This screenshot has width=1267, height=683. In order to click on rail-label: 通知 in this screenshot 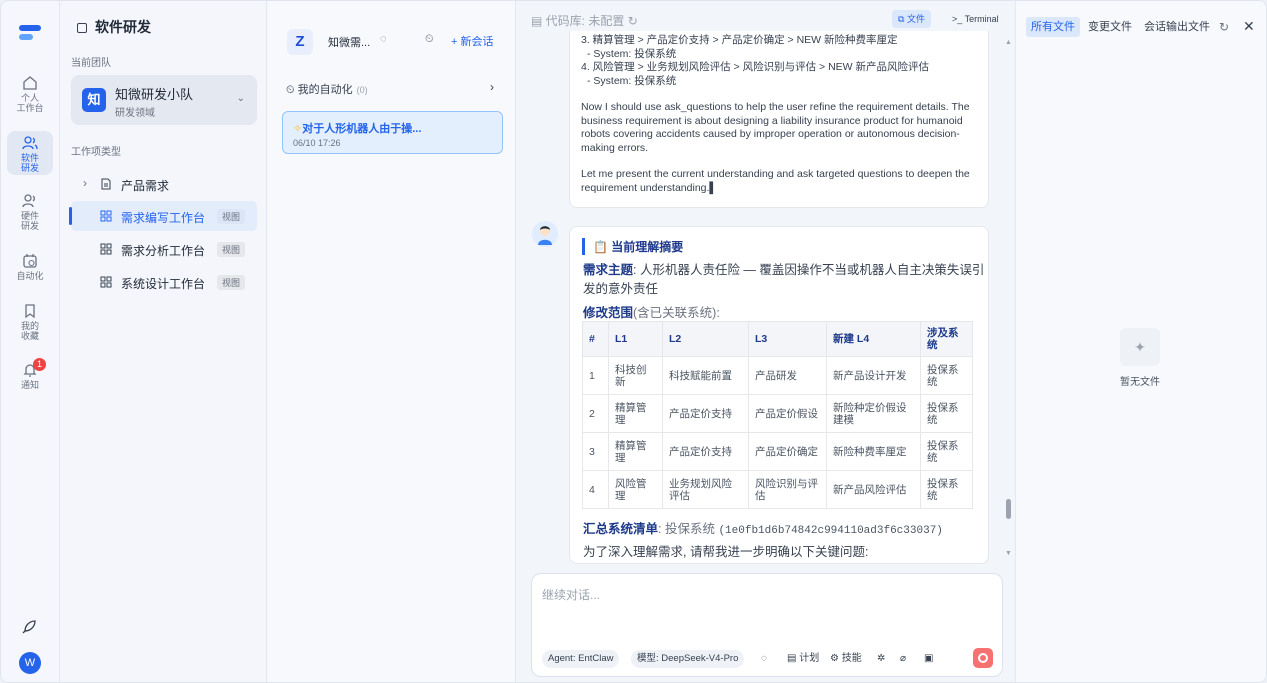, I will do `click(29, 385)`.